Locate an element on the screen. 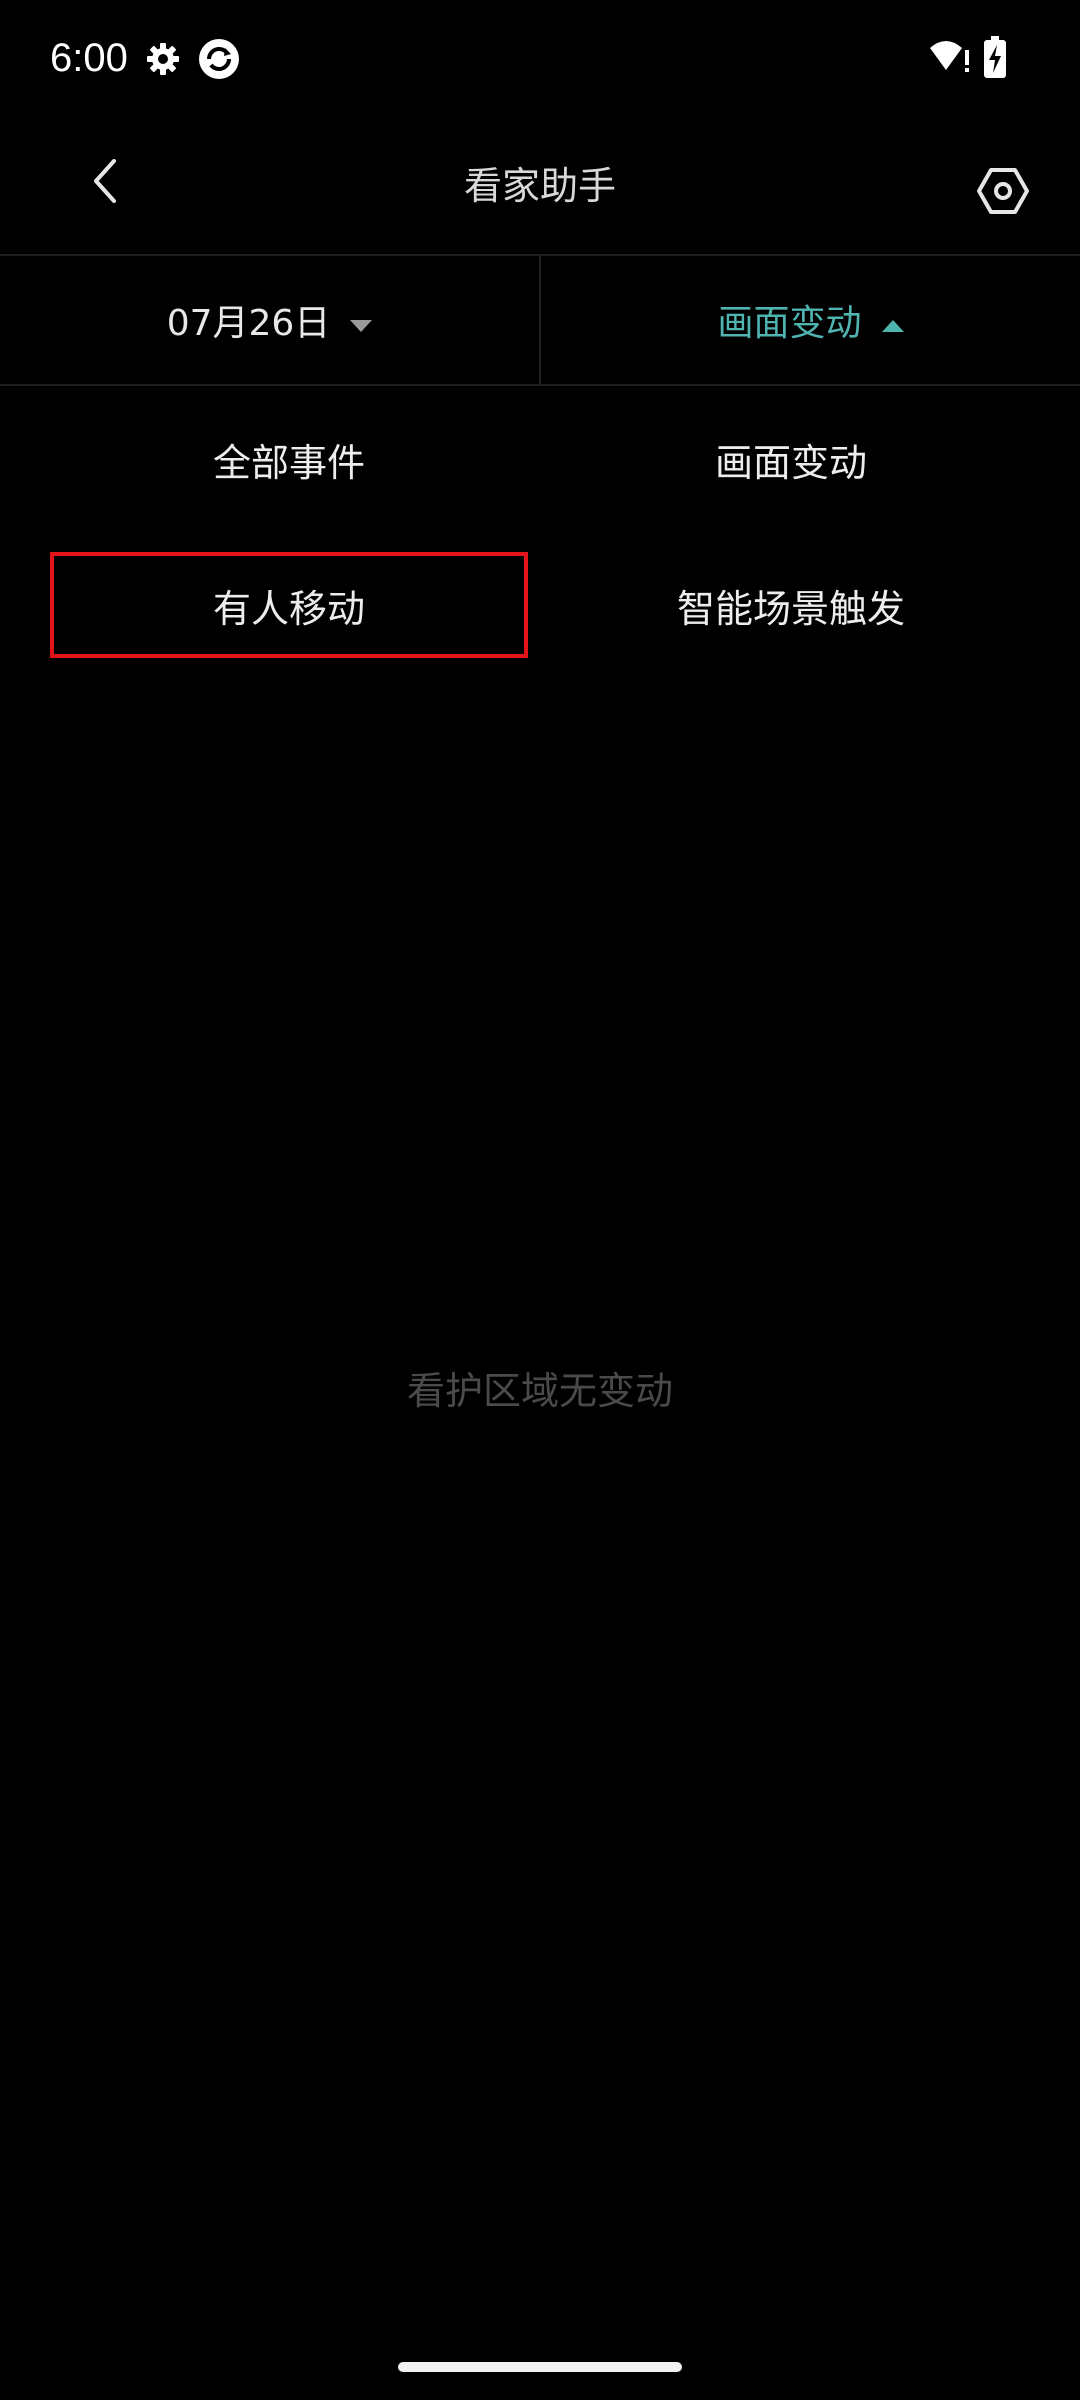  caret-up-icon is located at coordinates (892, 320).